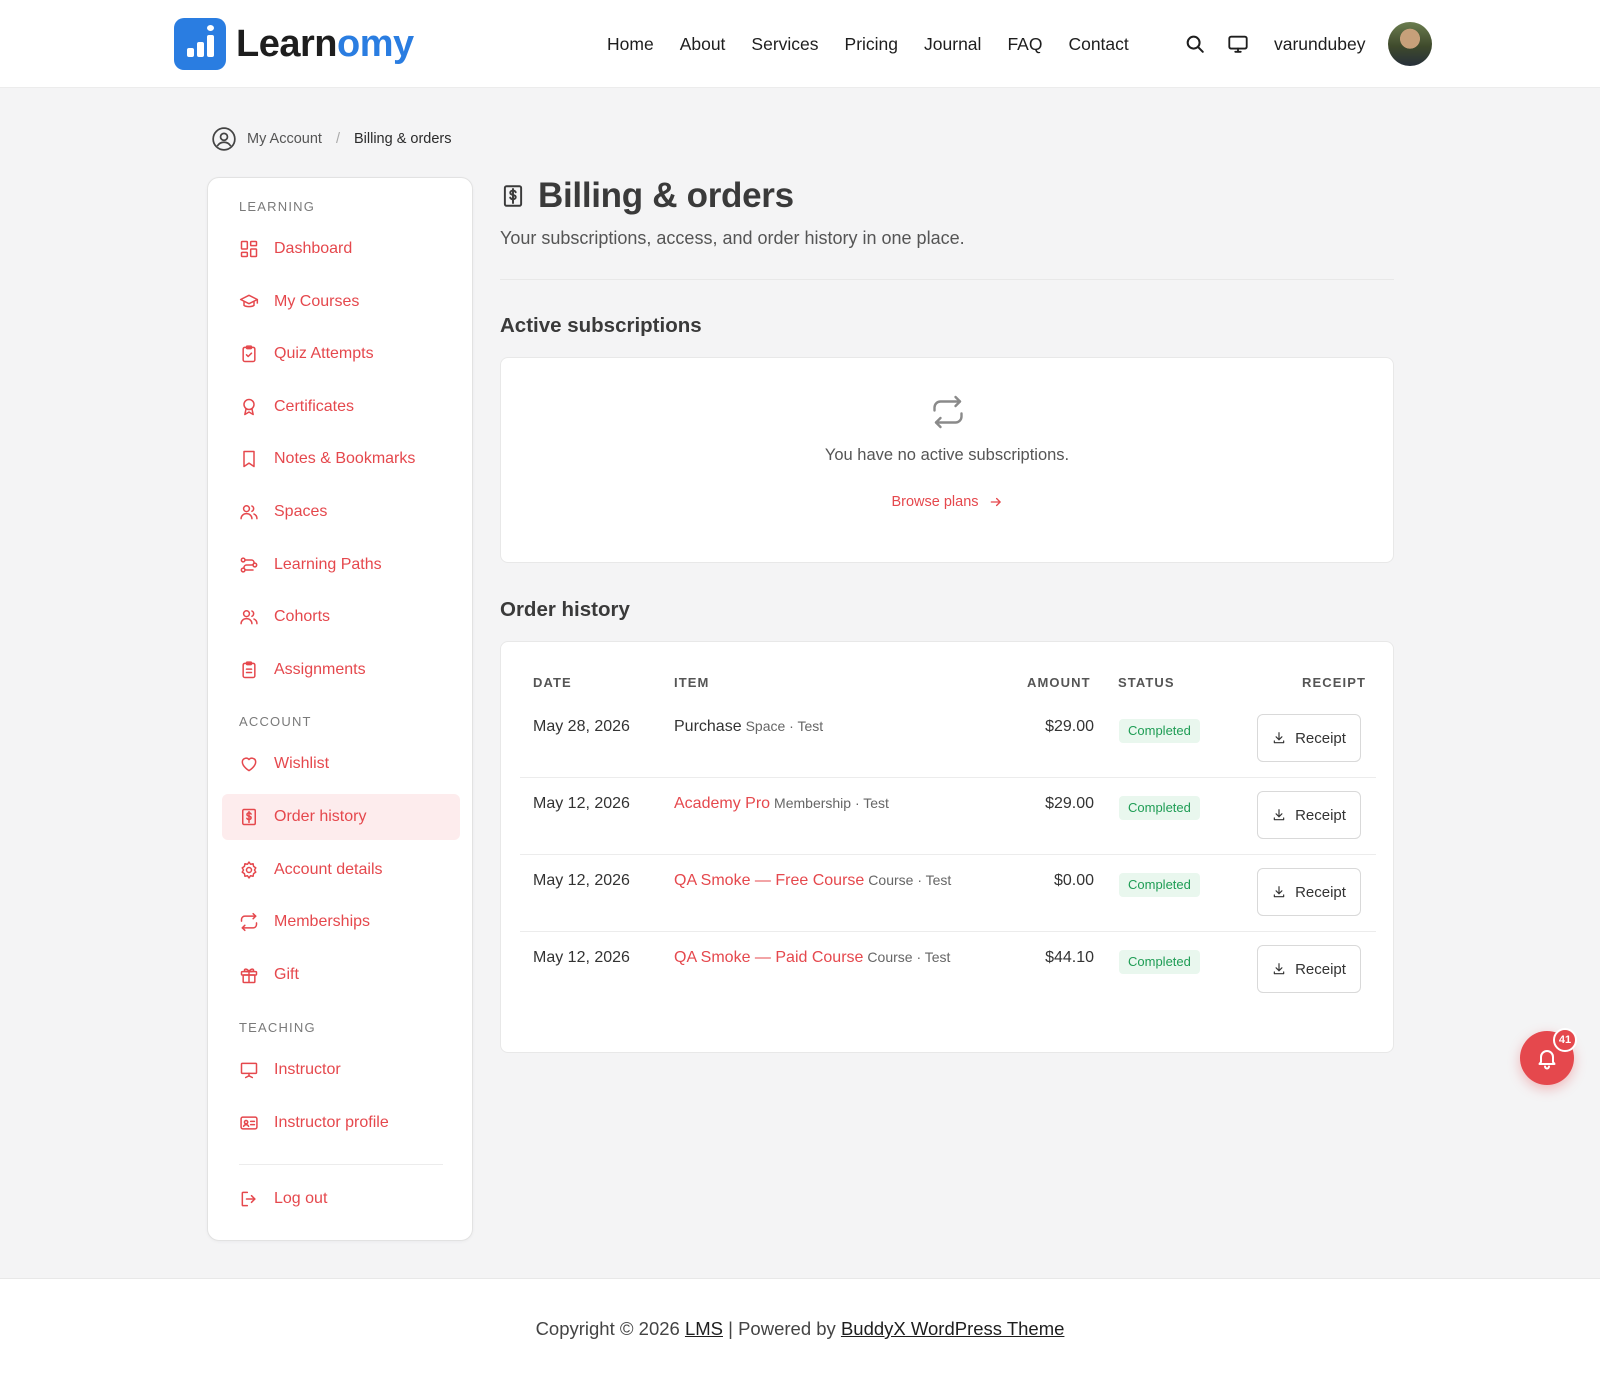 This screenshot has height=1380, width=1600. I want to click on notifications-button: 41, so click(1548, 1056).